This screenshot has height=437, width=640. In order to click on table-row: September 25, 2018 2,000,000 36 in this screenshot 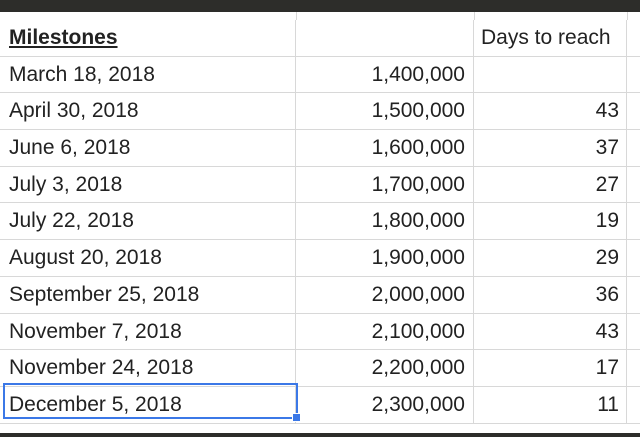, I will do `click(320, 295)`.